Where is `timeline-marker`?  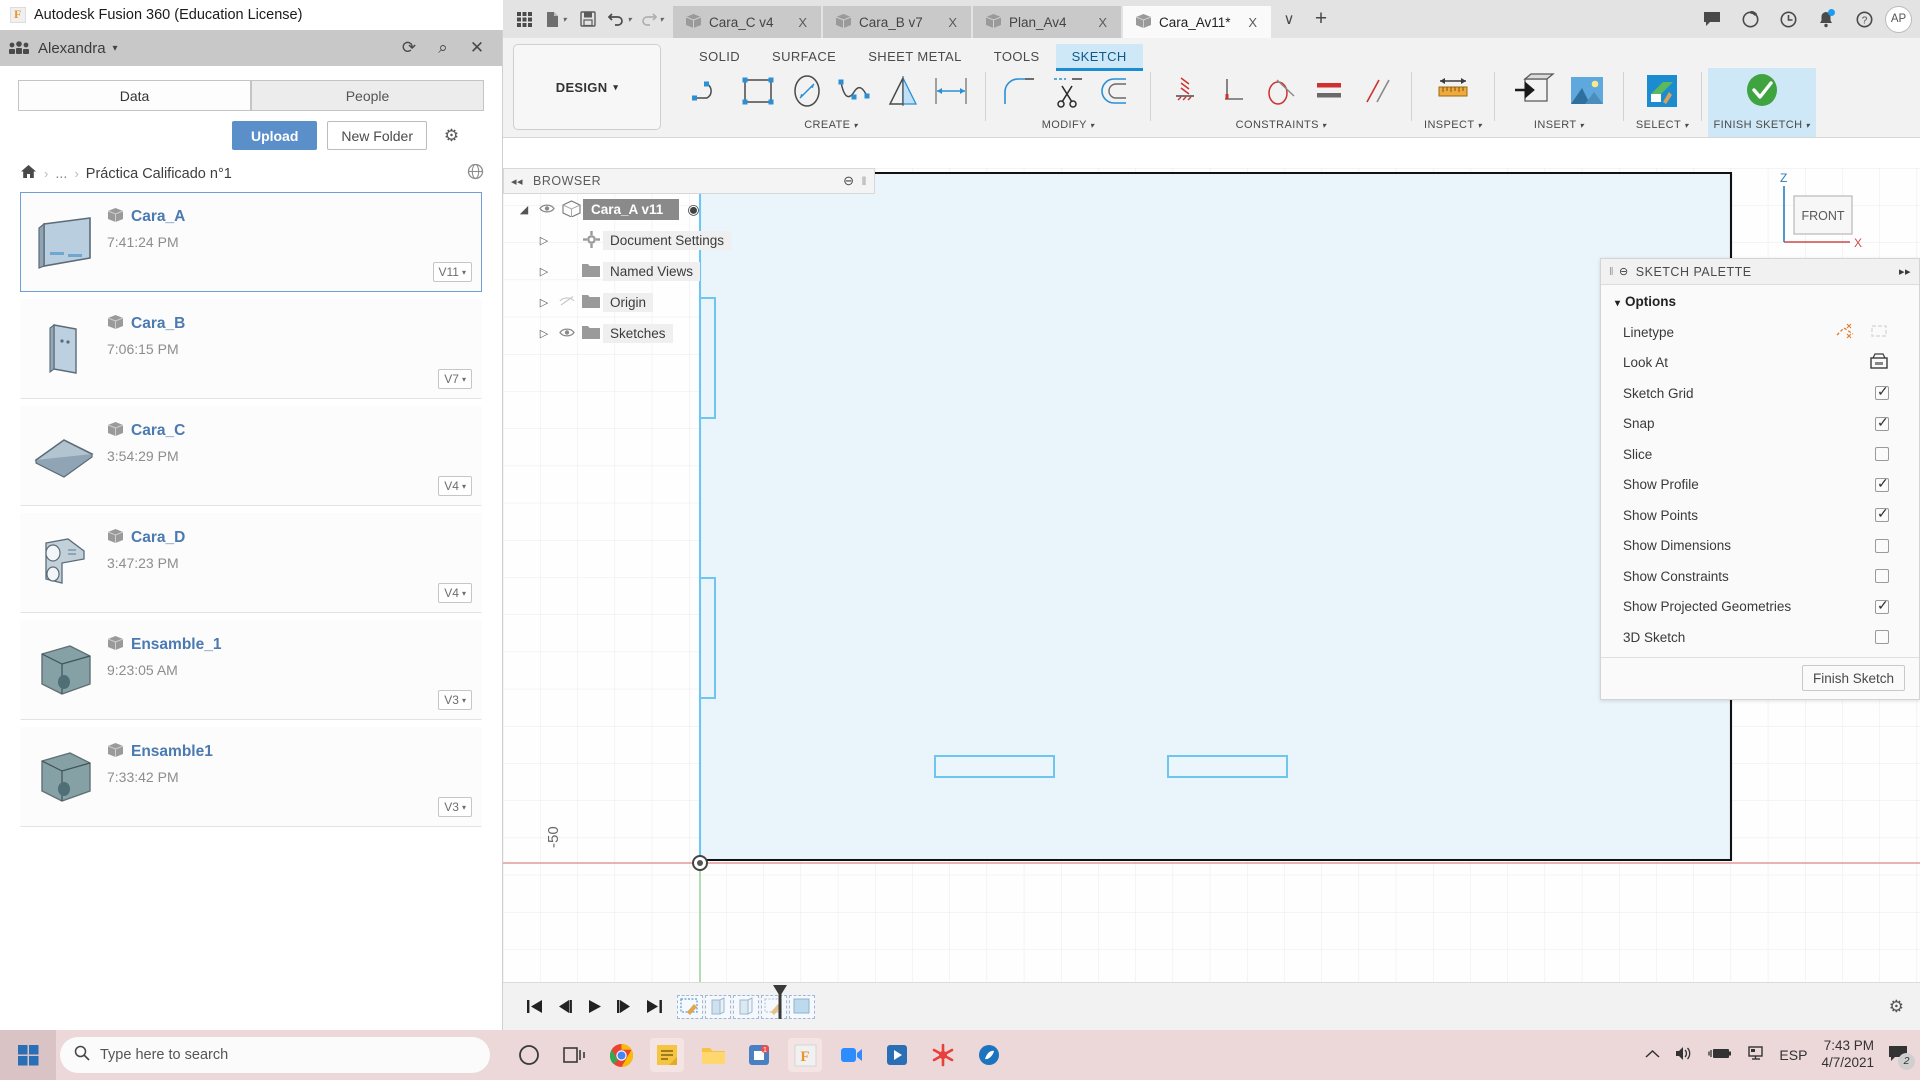
timeline-marker is located at coordinates (780, 1003).